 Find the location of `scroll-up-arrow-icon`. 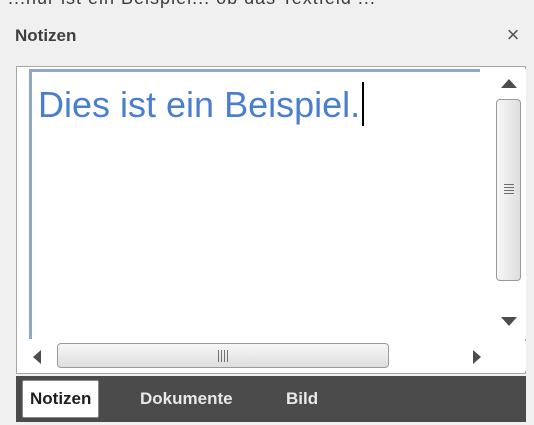

scroll-up-arrow-icon is located at coordinates (509, 83).